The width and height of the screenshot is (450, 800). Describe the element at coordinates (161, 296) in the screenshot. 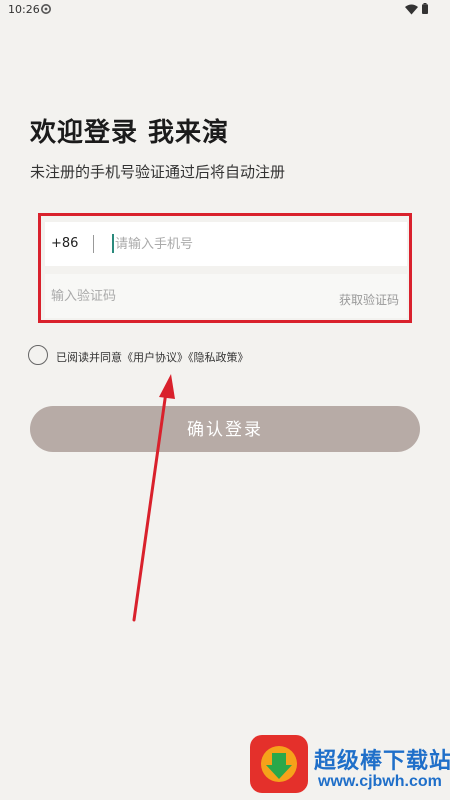

I see `verification-code-input` at that location.